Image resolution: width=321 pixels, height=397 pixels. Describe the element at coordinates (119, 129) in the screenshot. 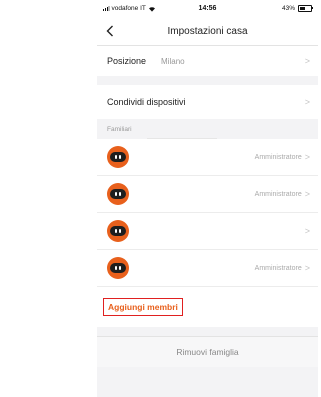

I see `members-section-header: Familiari` at that location.